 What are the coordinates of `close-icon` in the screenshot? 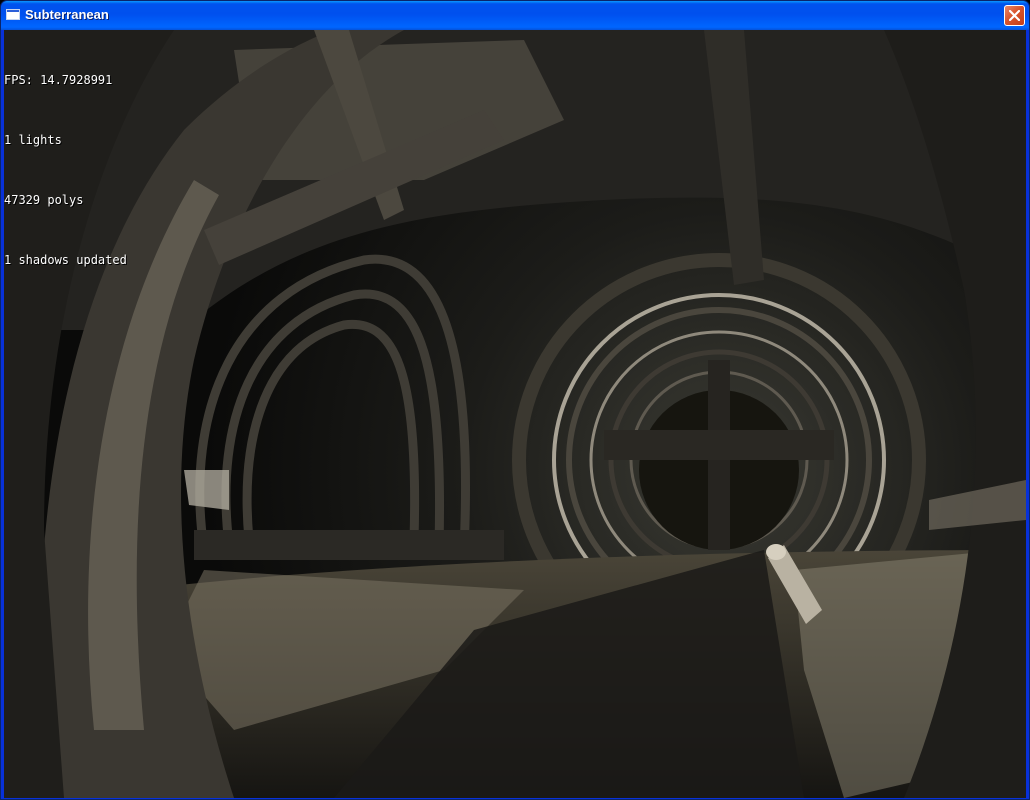 It's located at (1014, 15).